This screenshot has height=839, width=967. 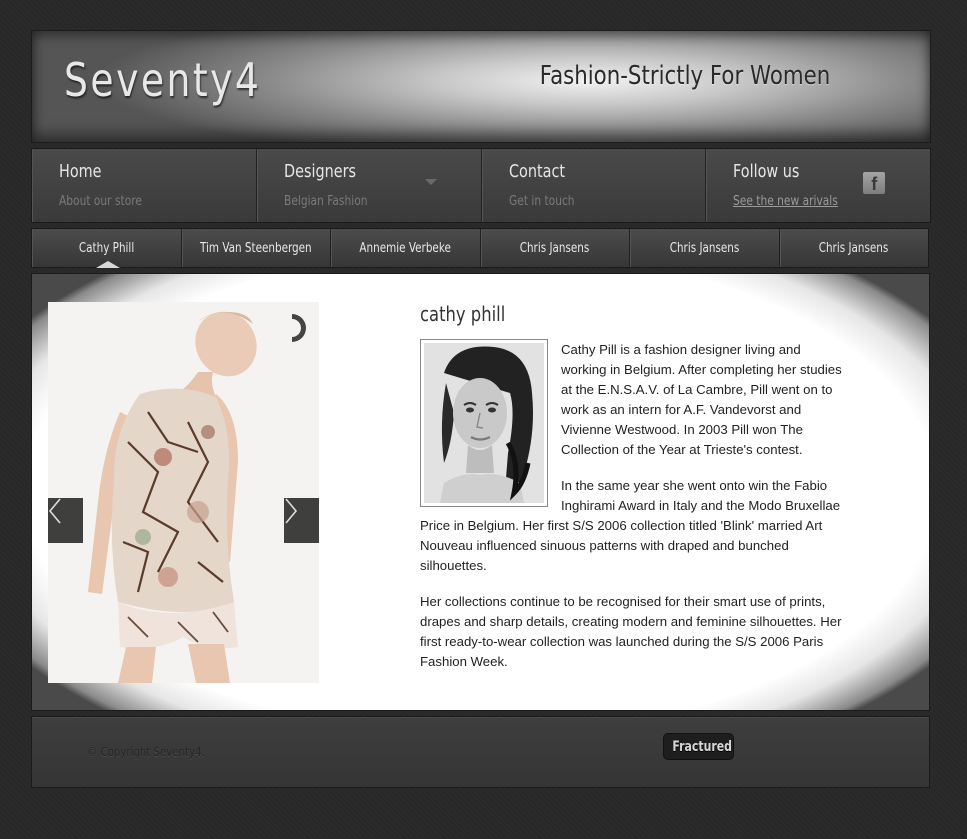 What do you see at coordinates (162, 80) in the screenshot?
I see `site-logo: Seventy4` at bounding box center [162, 80].